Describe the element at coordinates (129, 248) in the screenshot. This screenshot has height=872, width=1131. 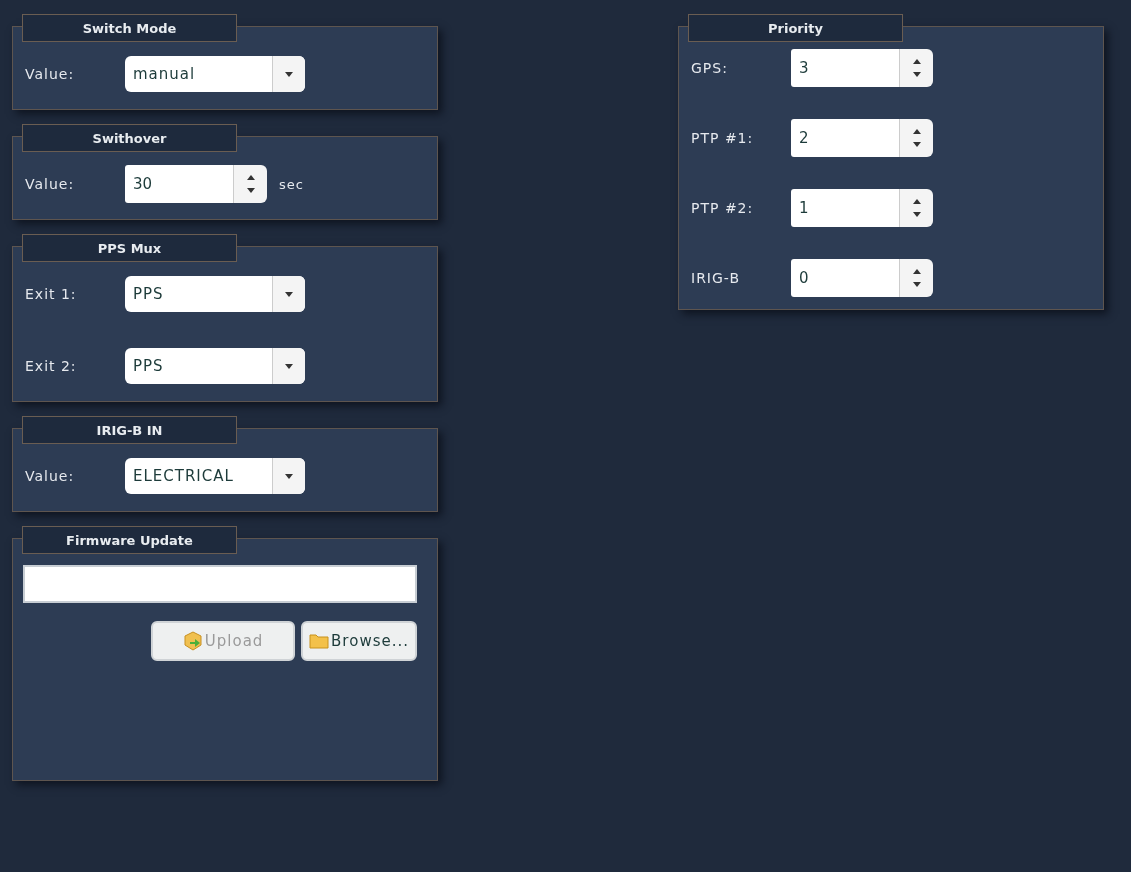
I see `panel-title: PPS Mux` at that location.